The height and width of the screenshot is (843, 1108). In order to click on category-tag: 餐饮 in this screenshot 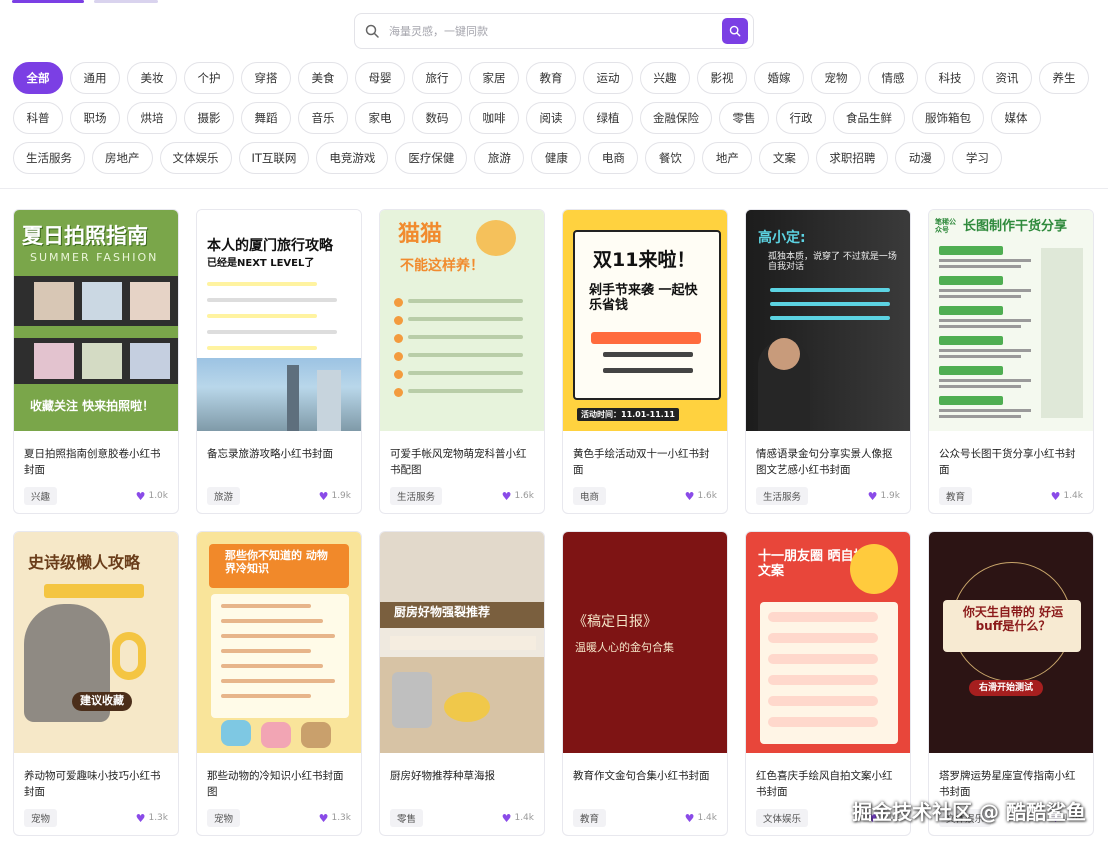, I will do `click(670, 158)`.